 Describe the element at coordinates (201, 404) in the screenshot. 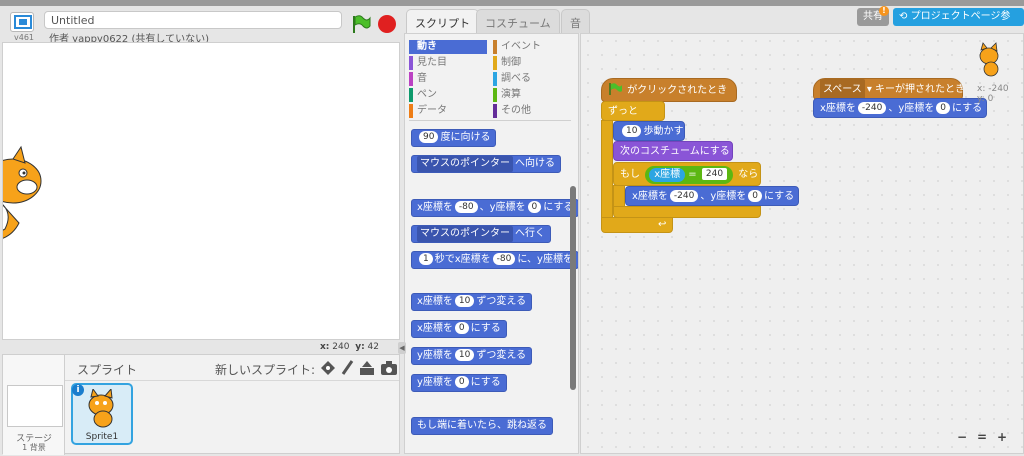

I see `sprite-pane: ステージ 1 背景 スプライト 新しいスプライト: i Sprite1` at that location.